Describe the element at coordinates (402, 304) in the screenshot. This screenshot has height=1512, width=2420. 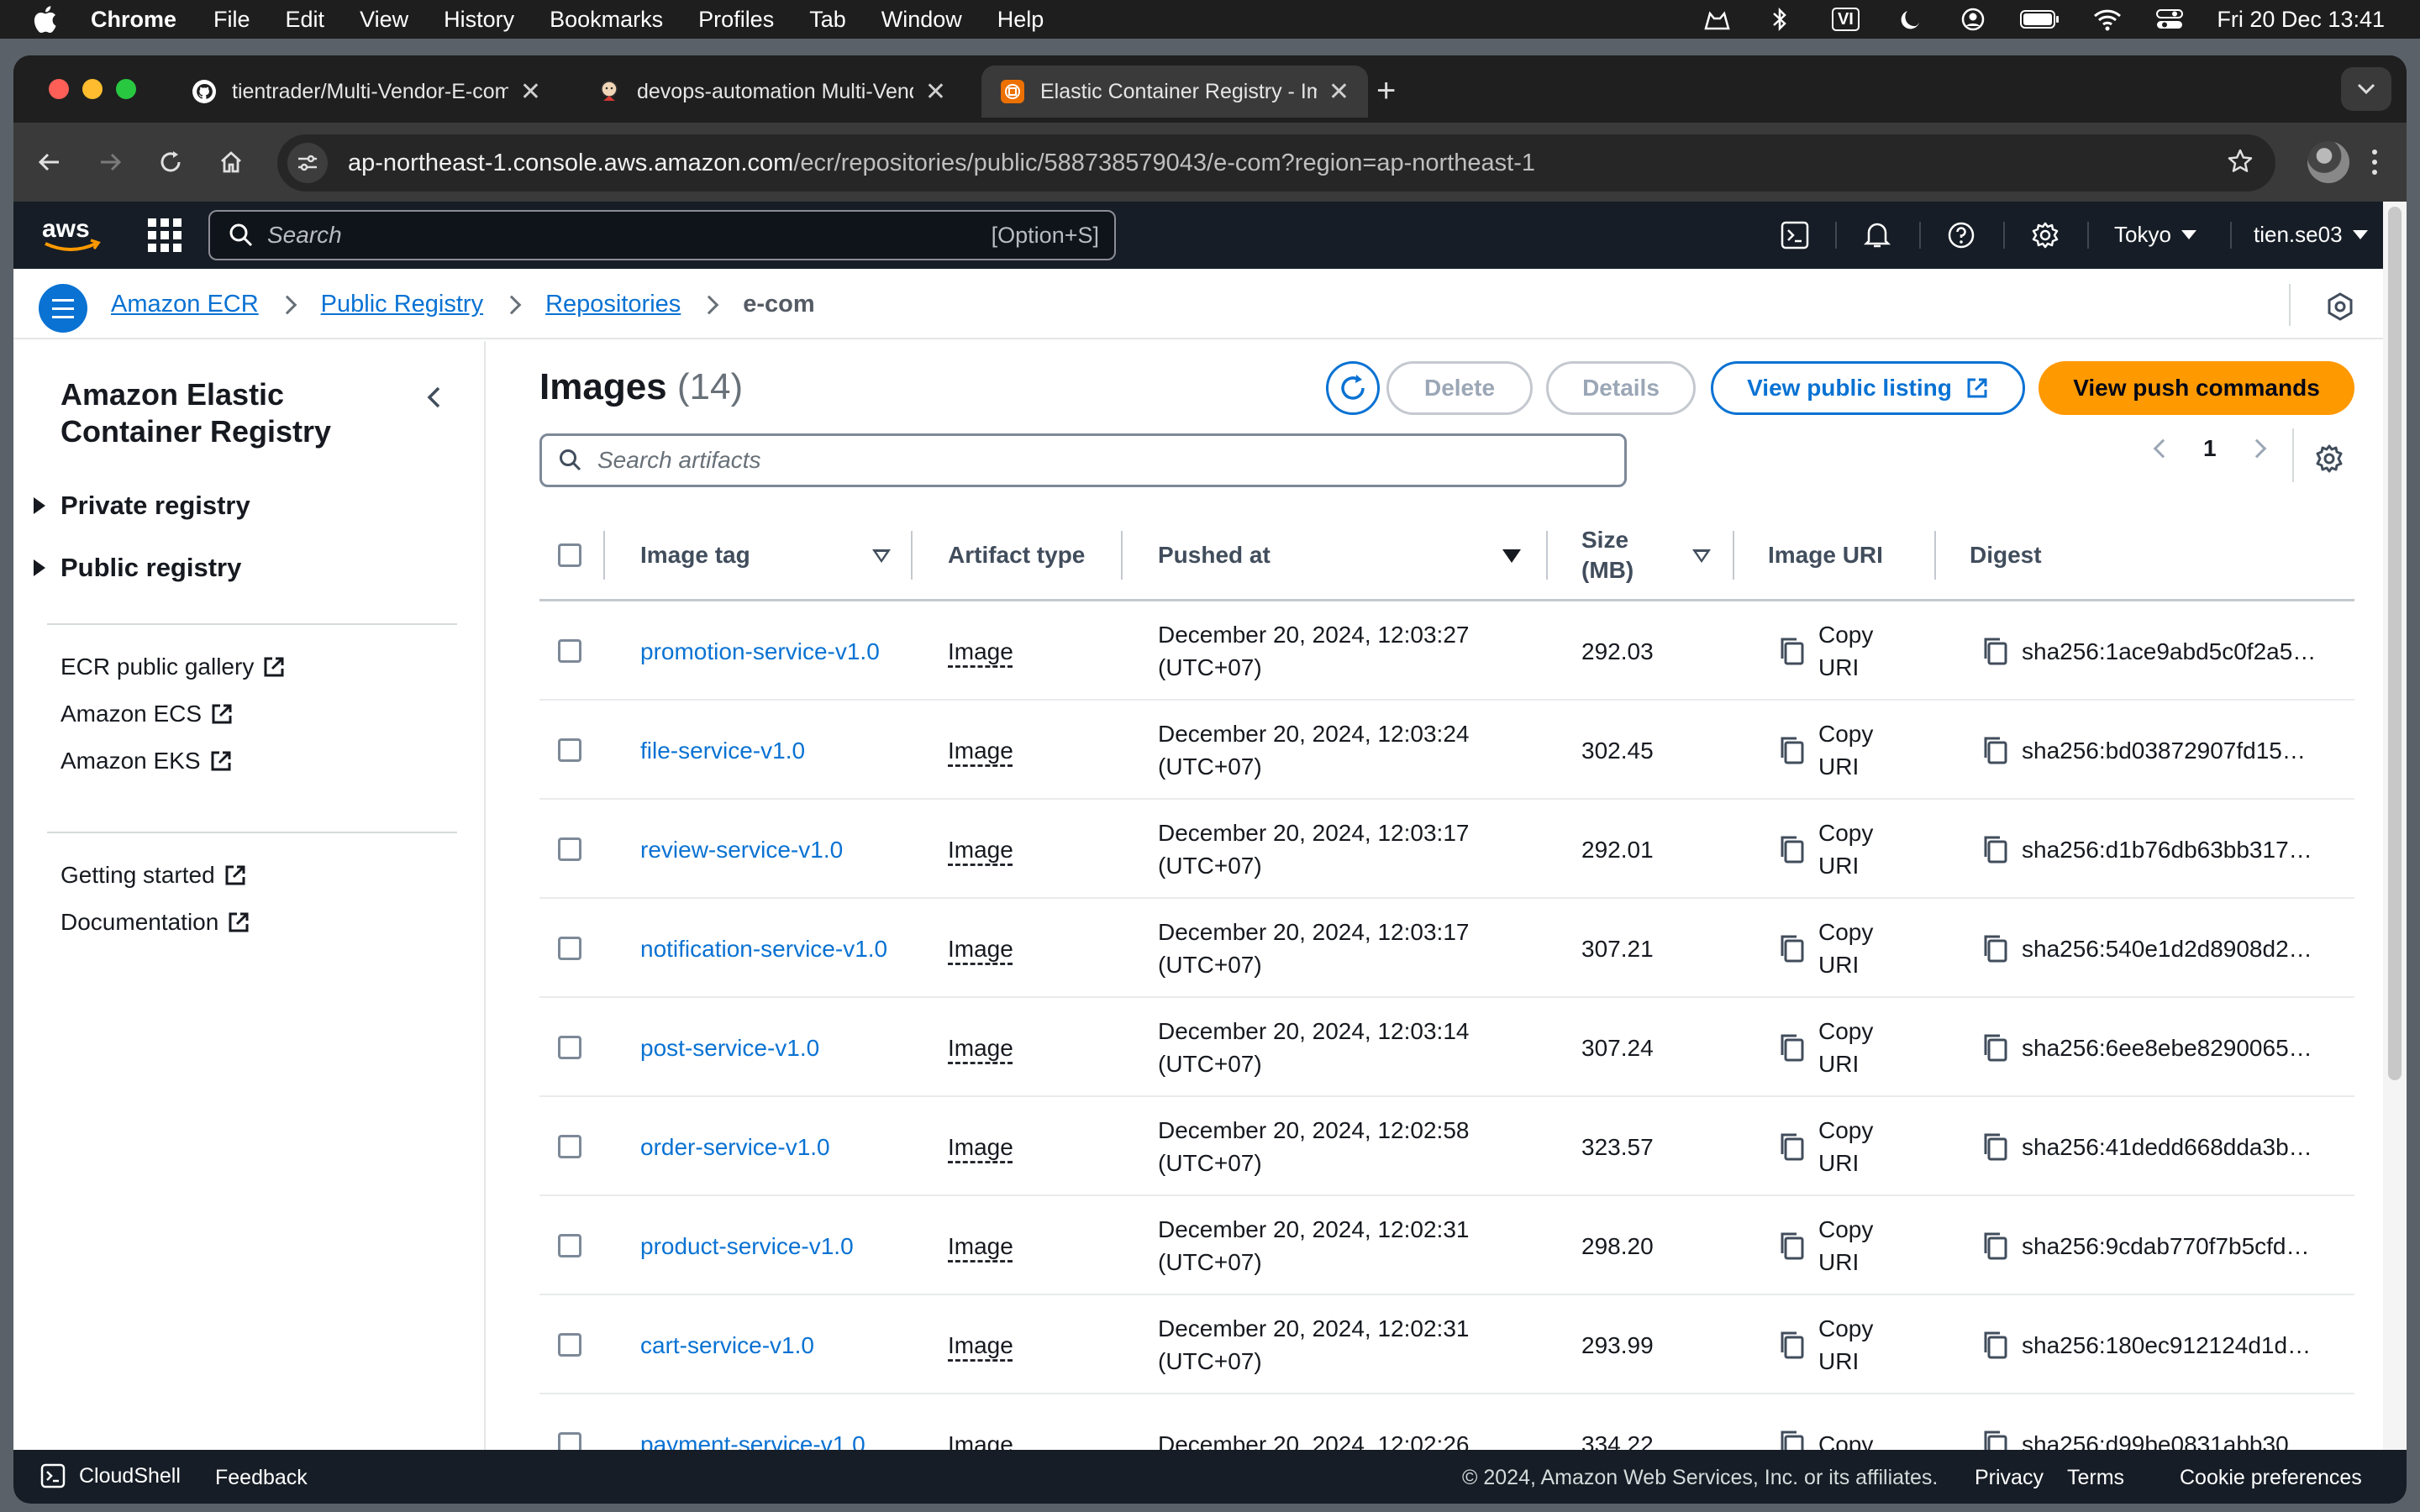
I see `breadcrumb-public-registry: Public Registry` at that location.